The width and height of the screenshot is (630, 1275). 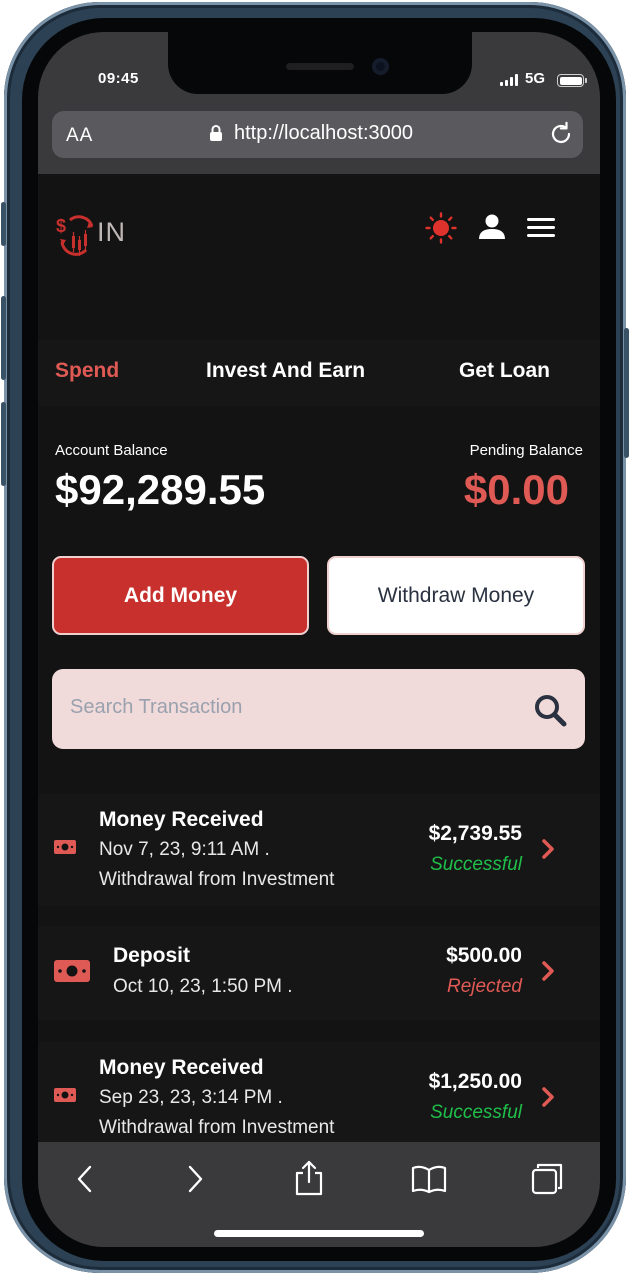 What do you see at coordinates (550, 710) in the screenshot?
I see `search-icon` at bounding box center [550, 710].